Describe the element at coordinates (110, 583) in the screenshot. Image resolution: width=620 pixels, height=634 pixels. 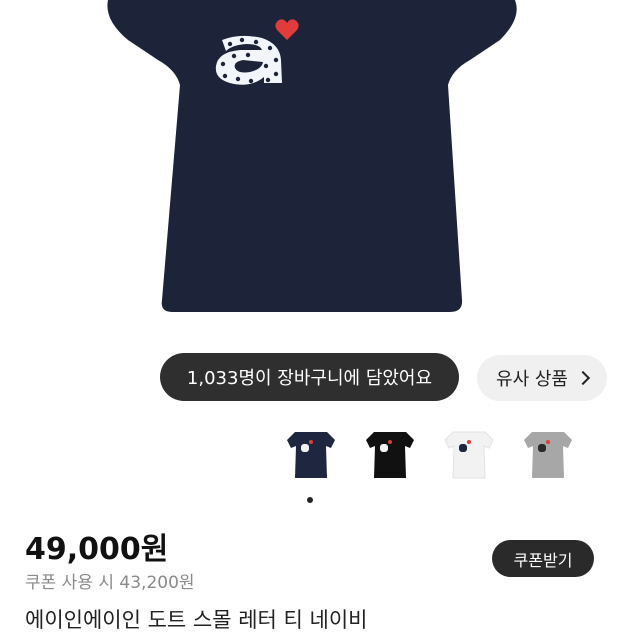
I see `coupon-price: 쿠폰 사용 시 43,200원` at that location.